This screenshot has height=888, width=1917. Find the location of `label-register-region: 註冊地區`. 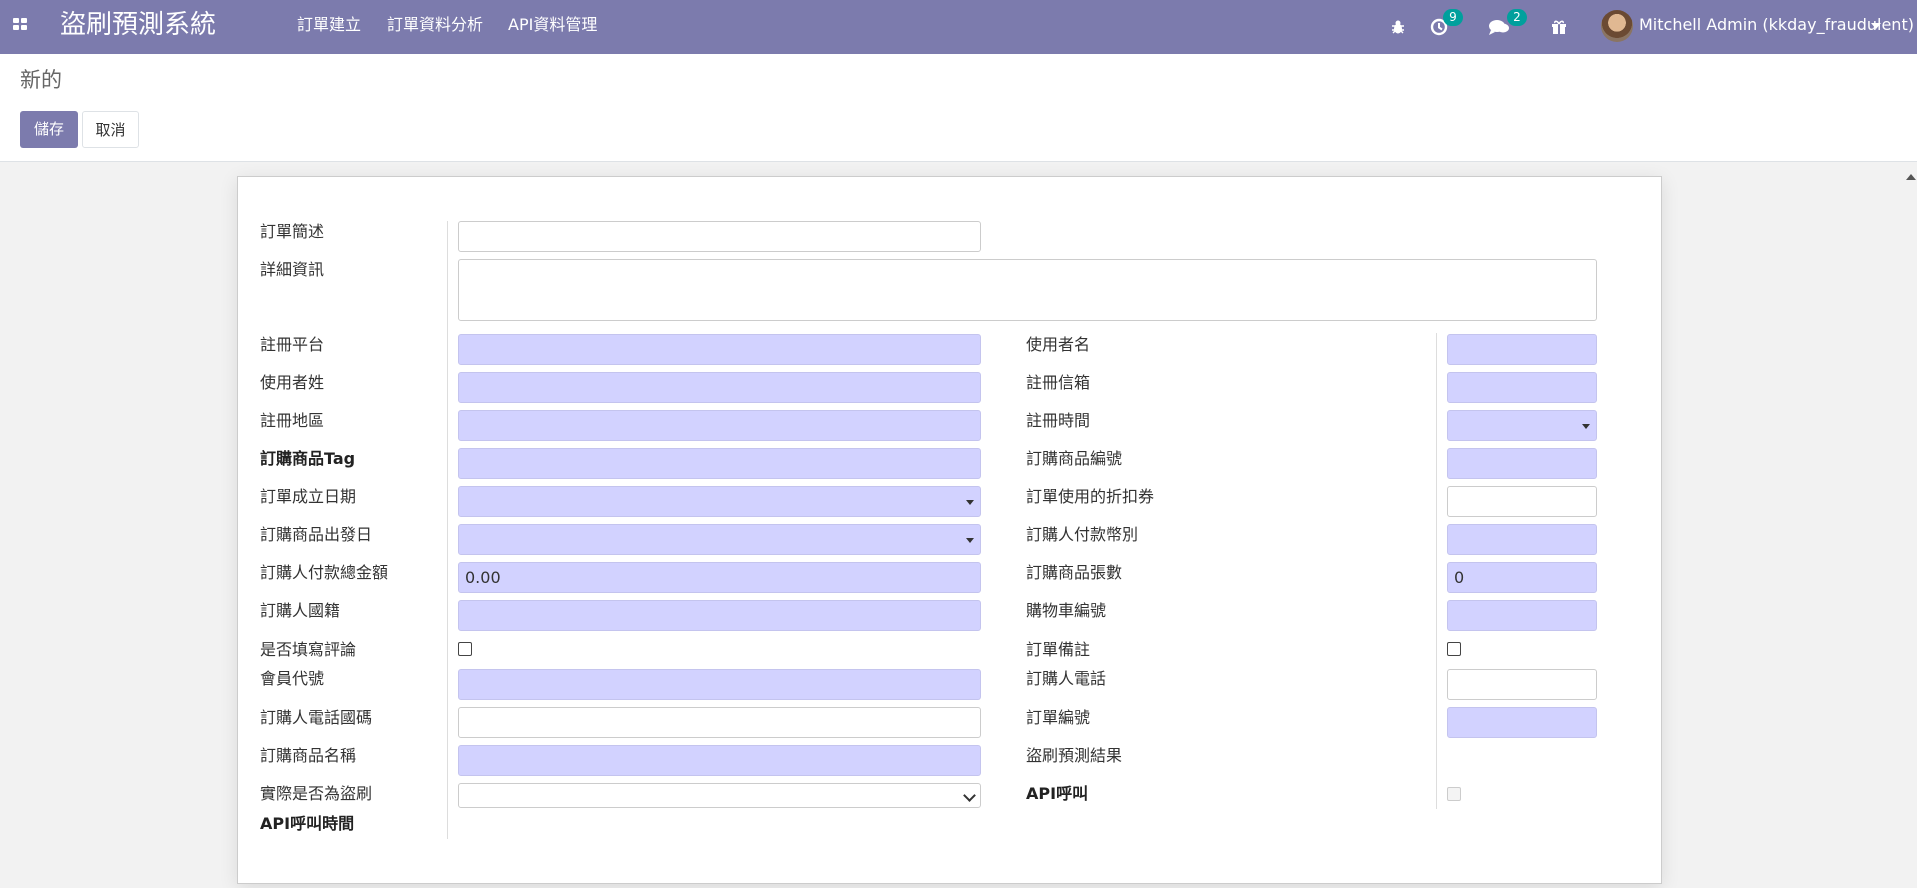

label-register-region: 註冊地區 is located at coordinates (292, 420).